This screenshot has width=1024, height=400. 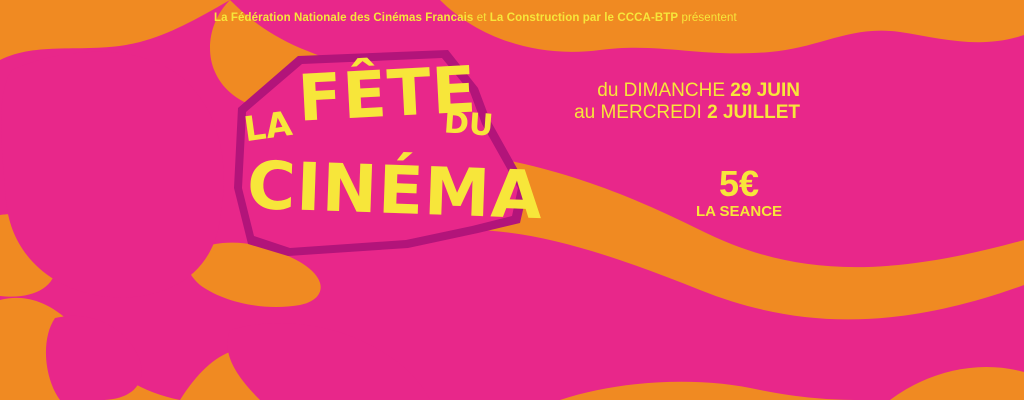 I want to click on price-amount: 5€, so click(x=739, y=183).